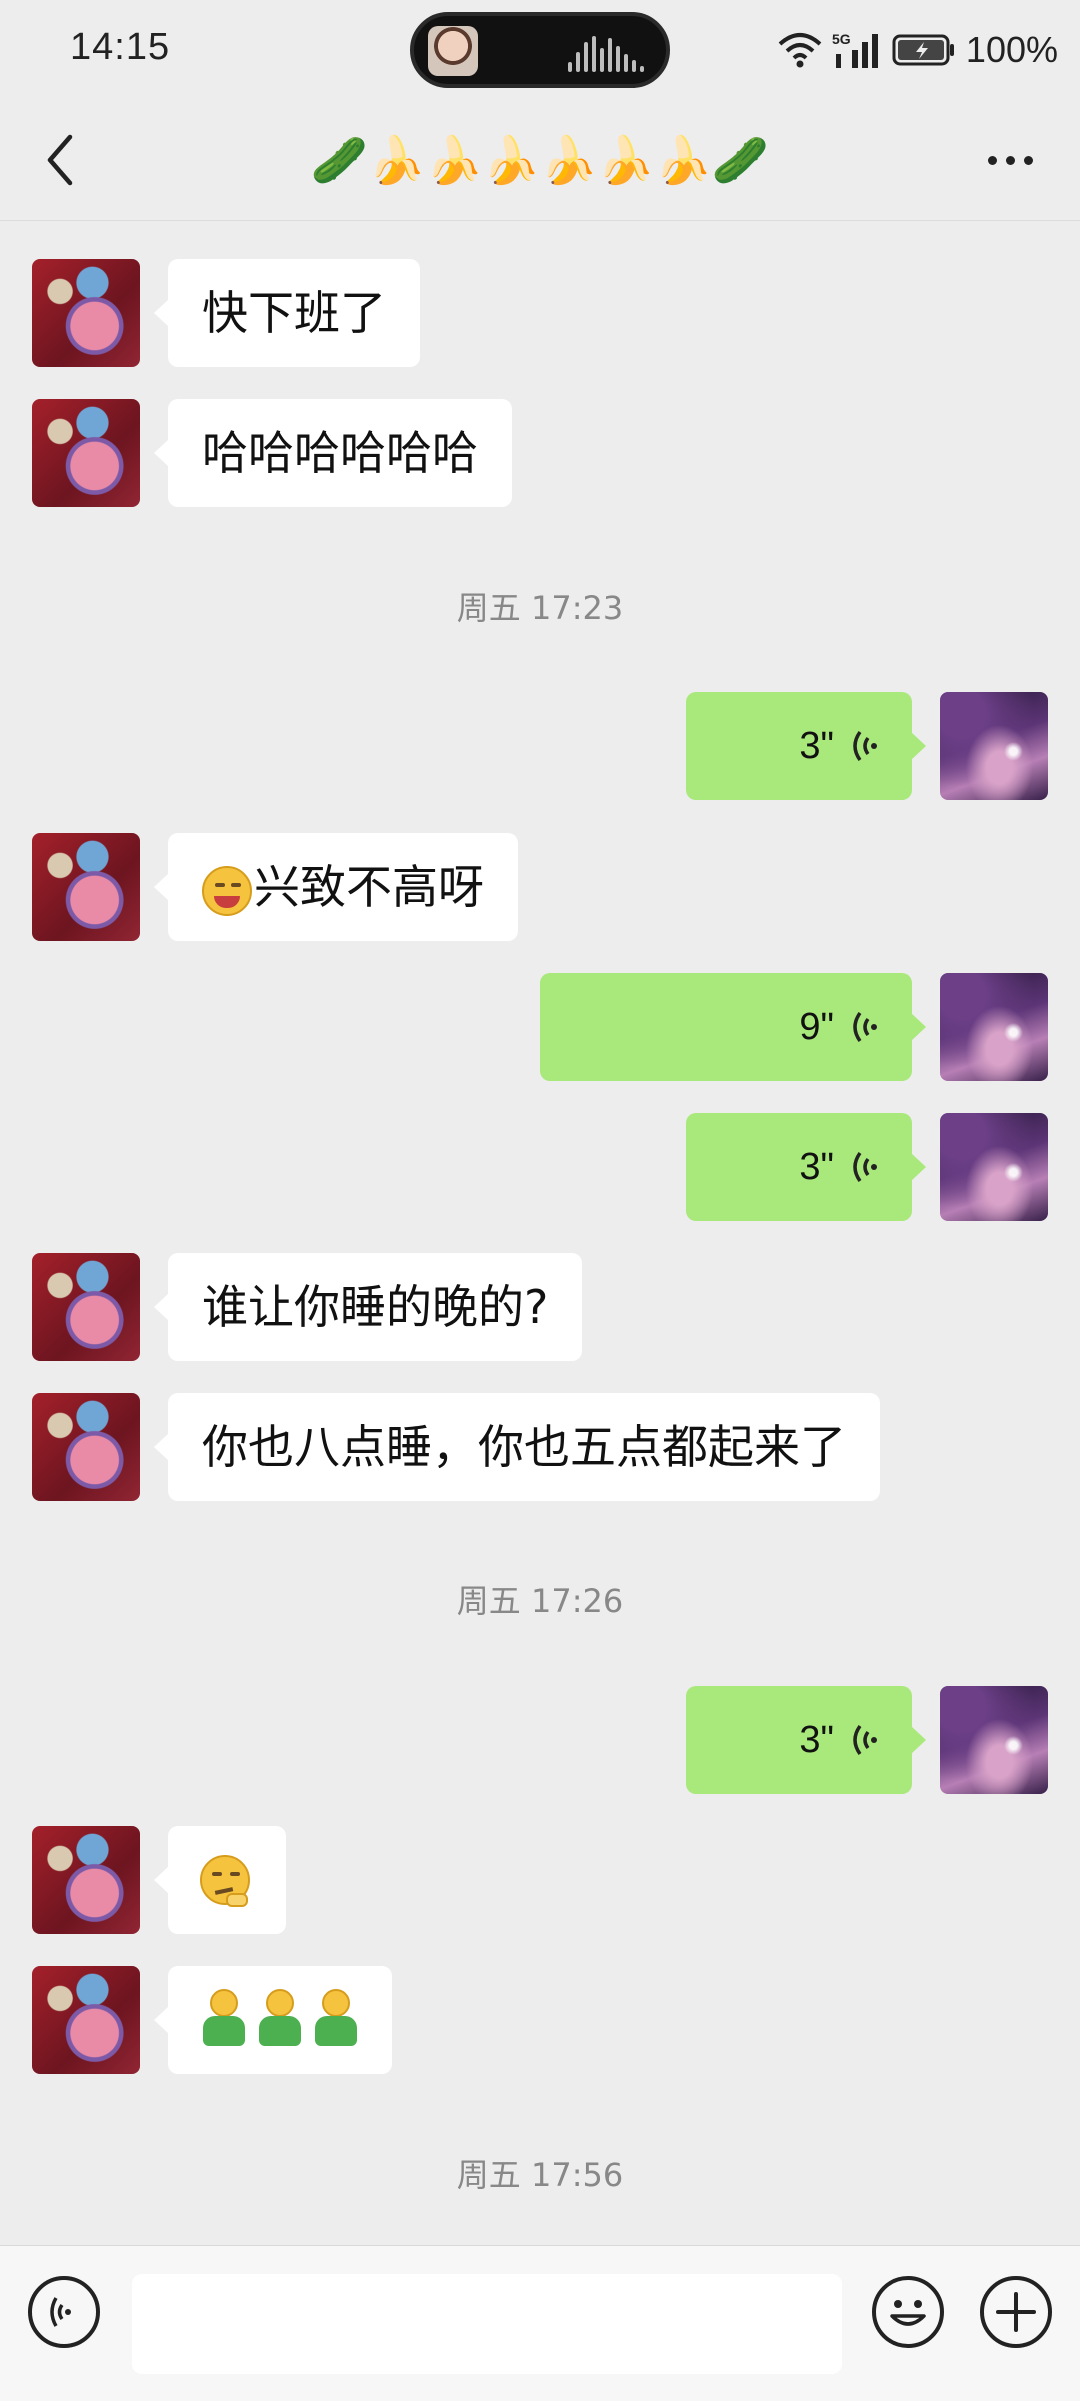 This screenshot has height=2401, width=1080. I want to click on message-row-incoming: 谁让你睡的晚的?, so click(307, 1307).